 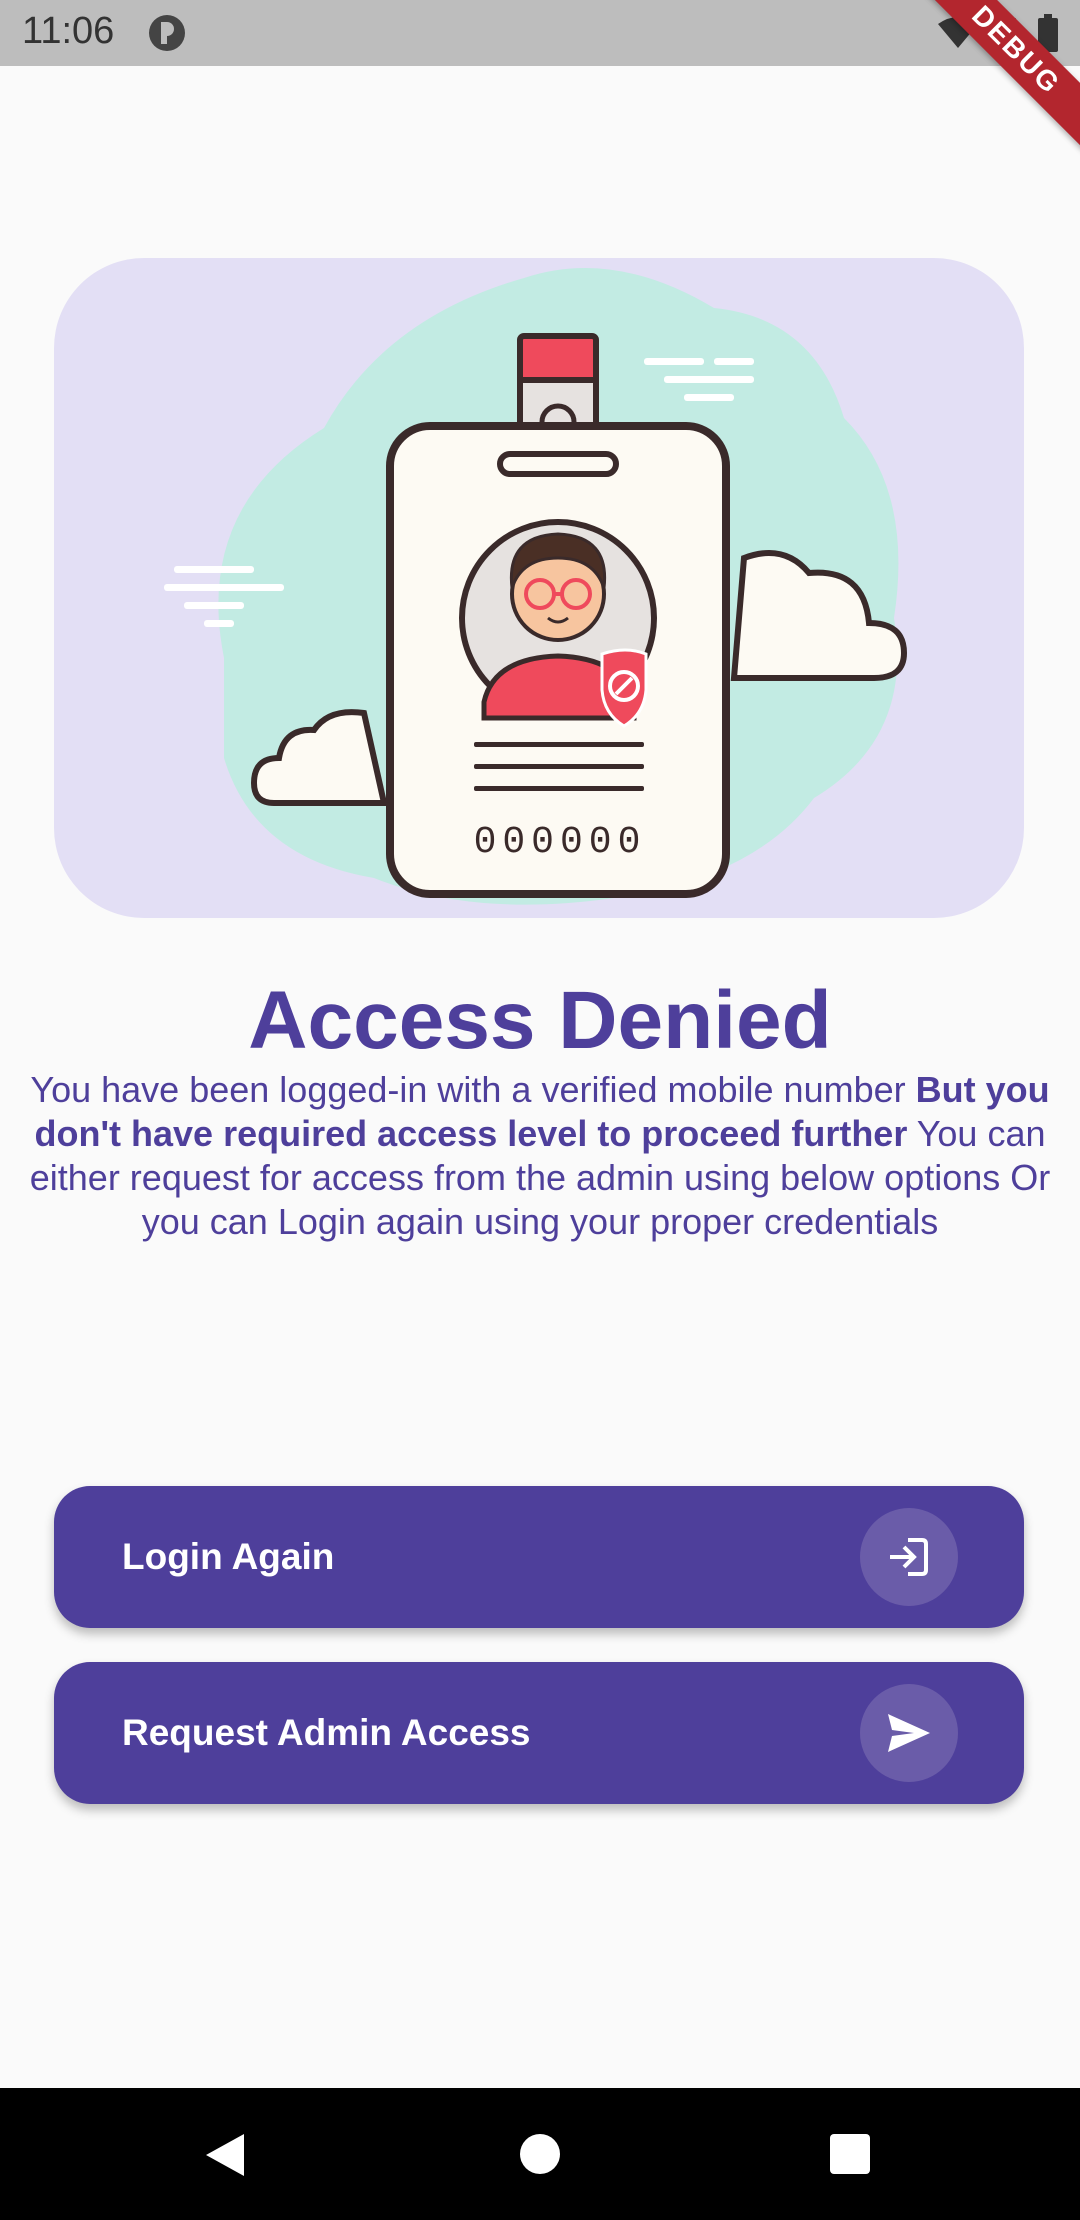 I want to click on system-nav-bar, so click(x=540, y=2154).